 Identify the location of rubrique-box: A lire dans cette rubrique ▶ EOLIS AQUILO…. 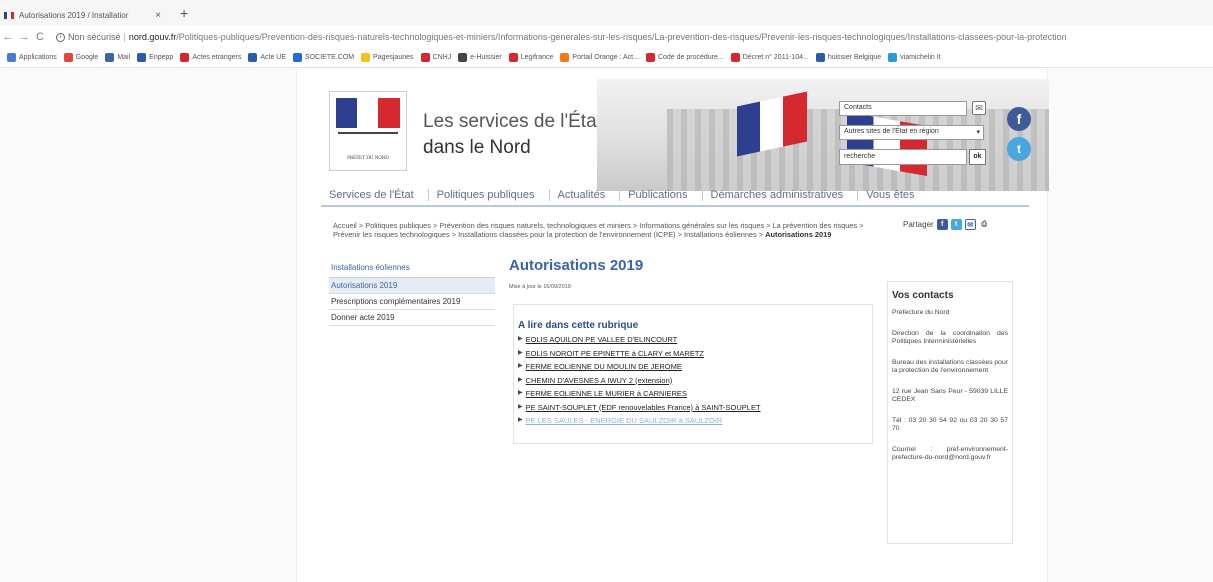
(693, 374).